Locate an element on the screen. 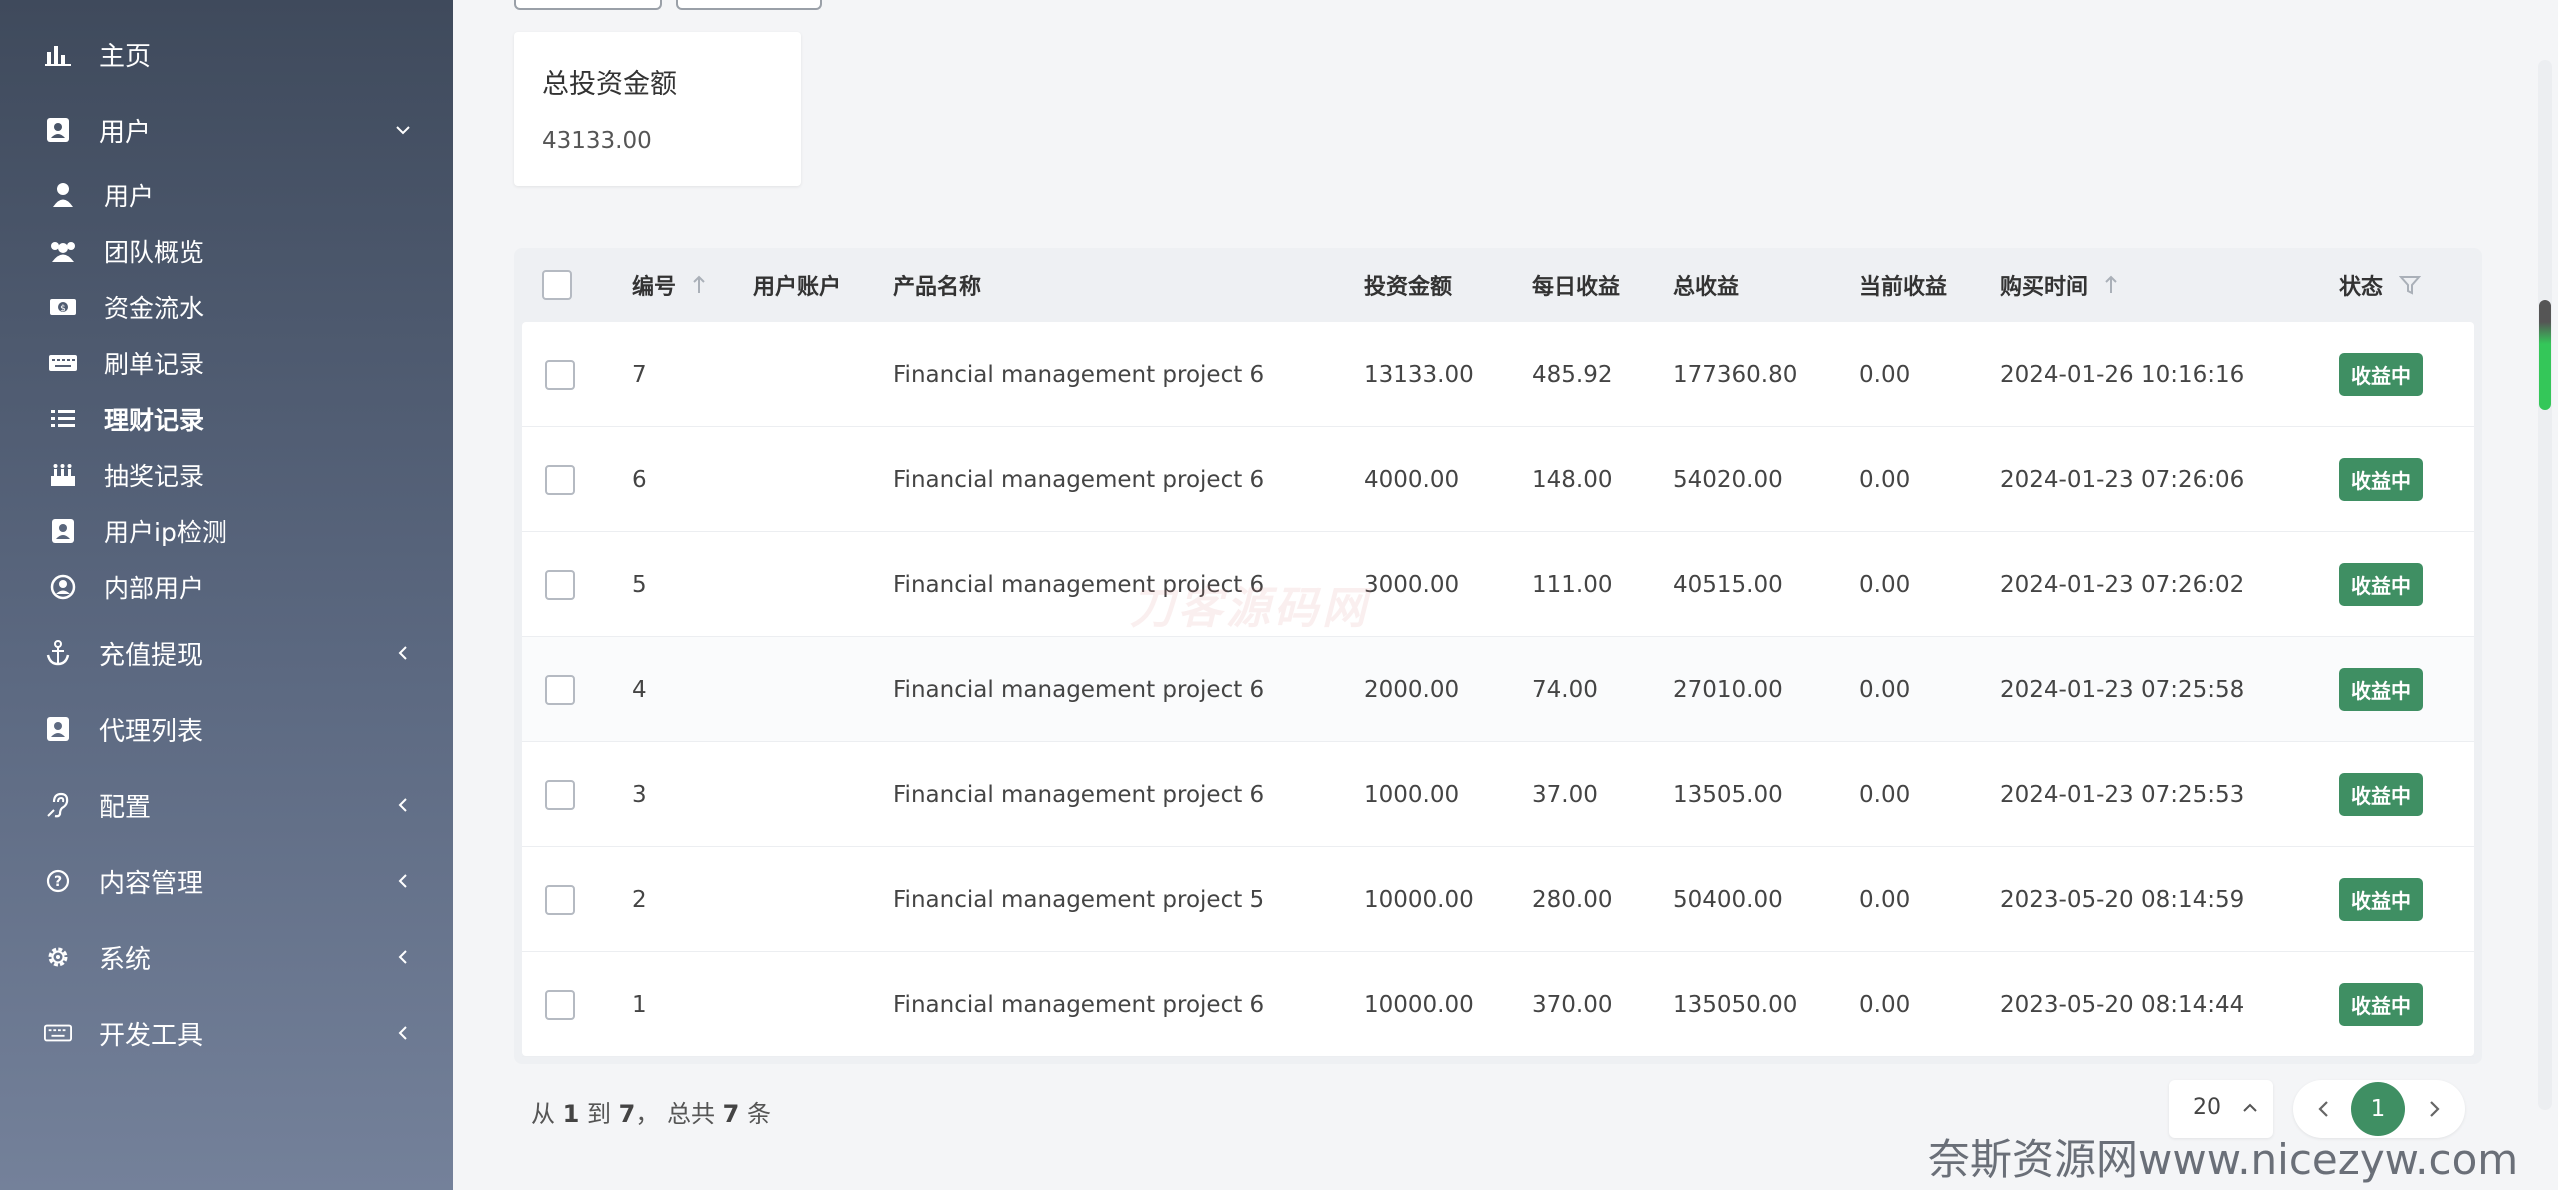  sidebar-subitem-team: 团队概览 is located at coordinates (226, 251).